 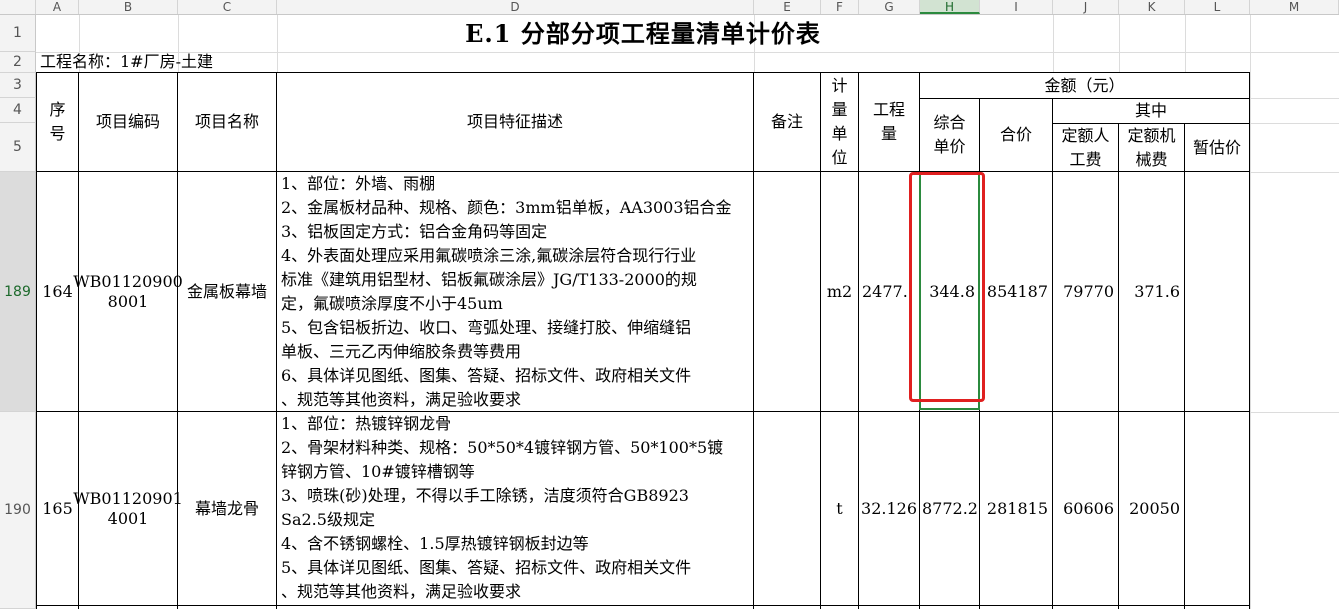 I want to click on cell-name: 金属板幕墙, so click(x=227, y=291).